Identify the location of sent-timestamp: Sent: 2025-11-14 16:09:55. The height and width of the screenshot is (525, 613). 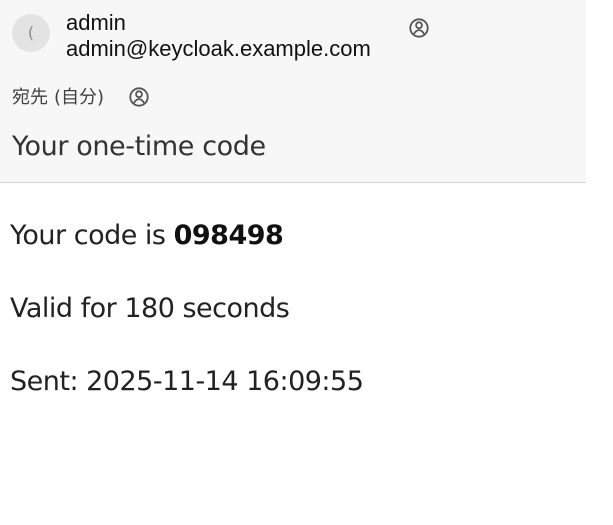
(187, 381).